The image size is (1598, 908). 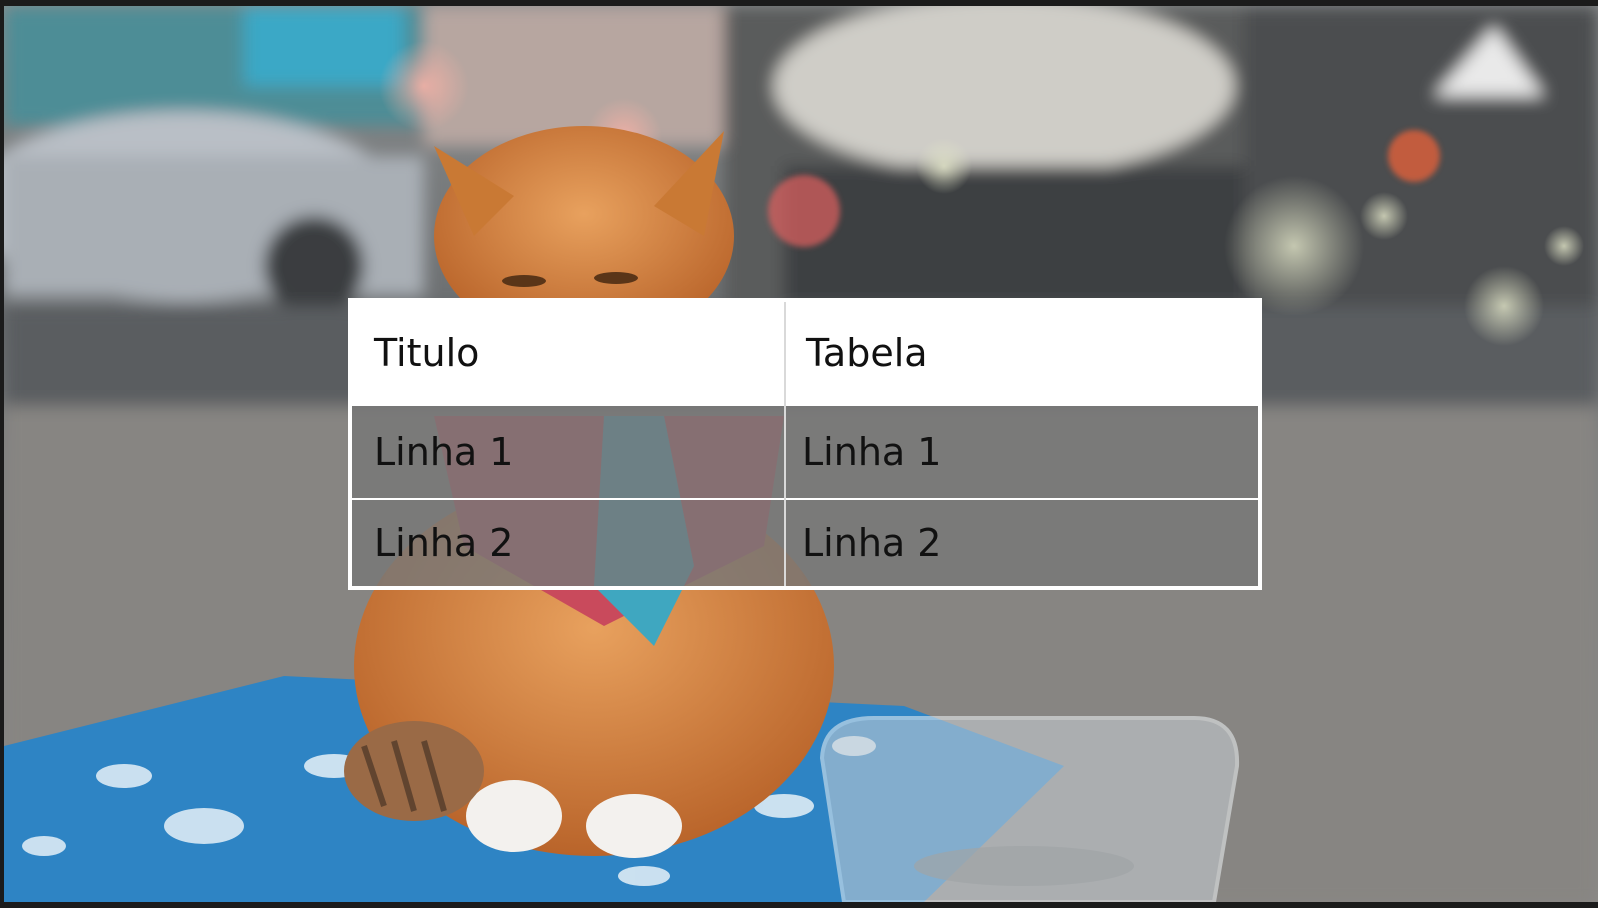 I want to click on table-header-row: Titulo Tabela, so click(x=805, y=353).